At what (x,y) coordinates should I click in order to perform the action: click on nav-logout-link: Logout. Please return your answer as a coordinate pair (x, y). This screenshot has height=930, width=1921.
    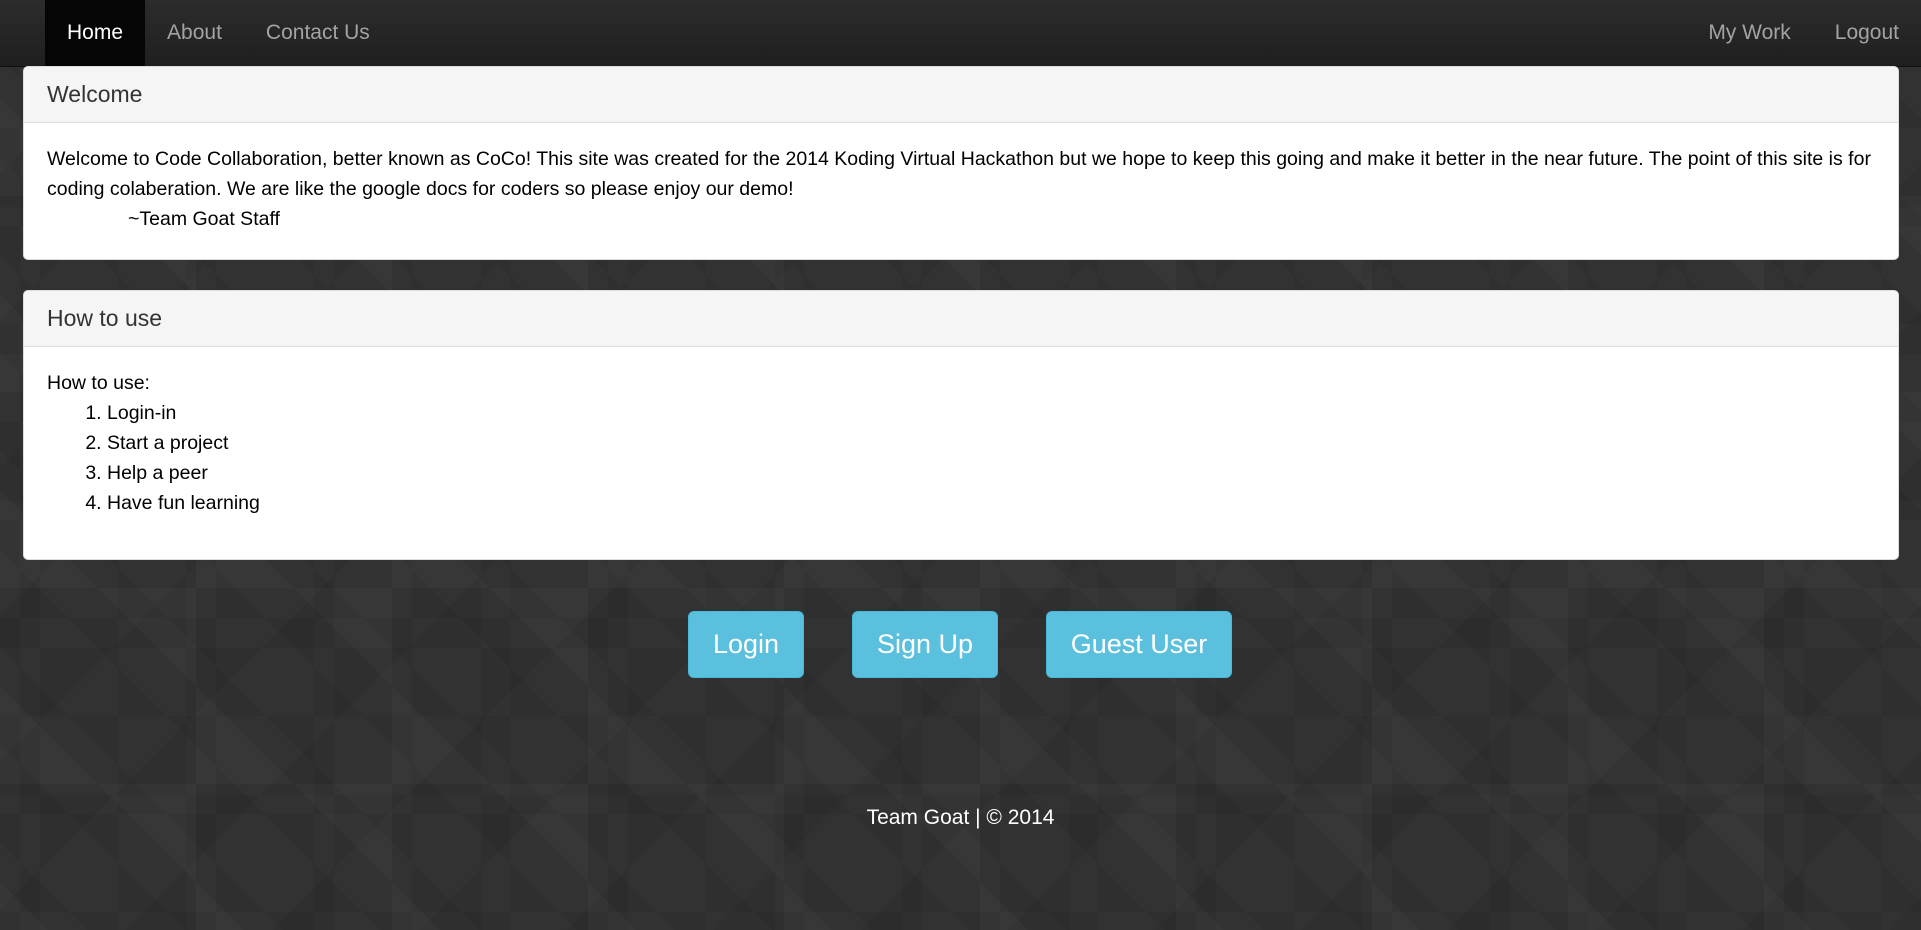
    Looking at the image, I should click on (1867, 33).